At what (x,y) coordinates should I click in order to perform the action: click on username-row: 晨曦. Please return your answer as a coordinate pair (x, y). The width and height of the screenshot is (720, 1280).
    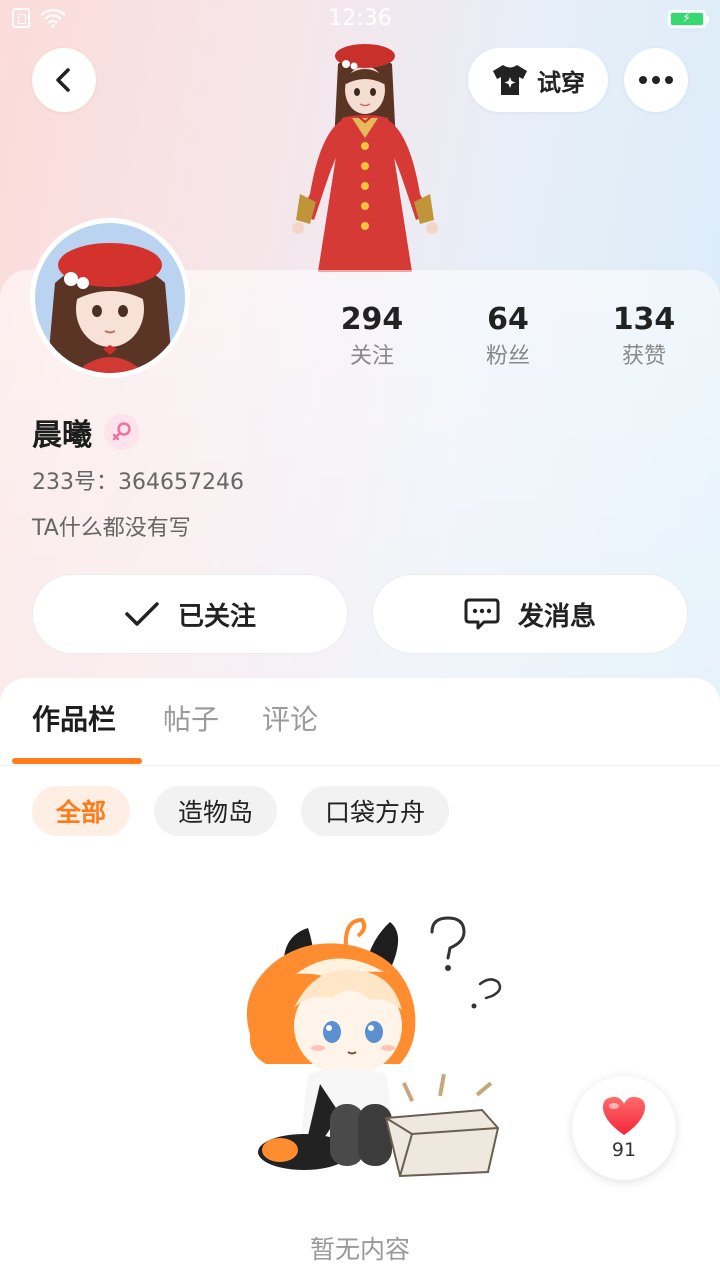
    Looking at the image, I should click on (86, 432).